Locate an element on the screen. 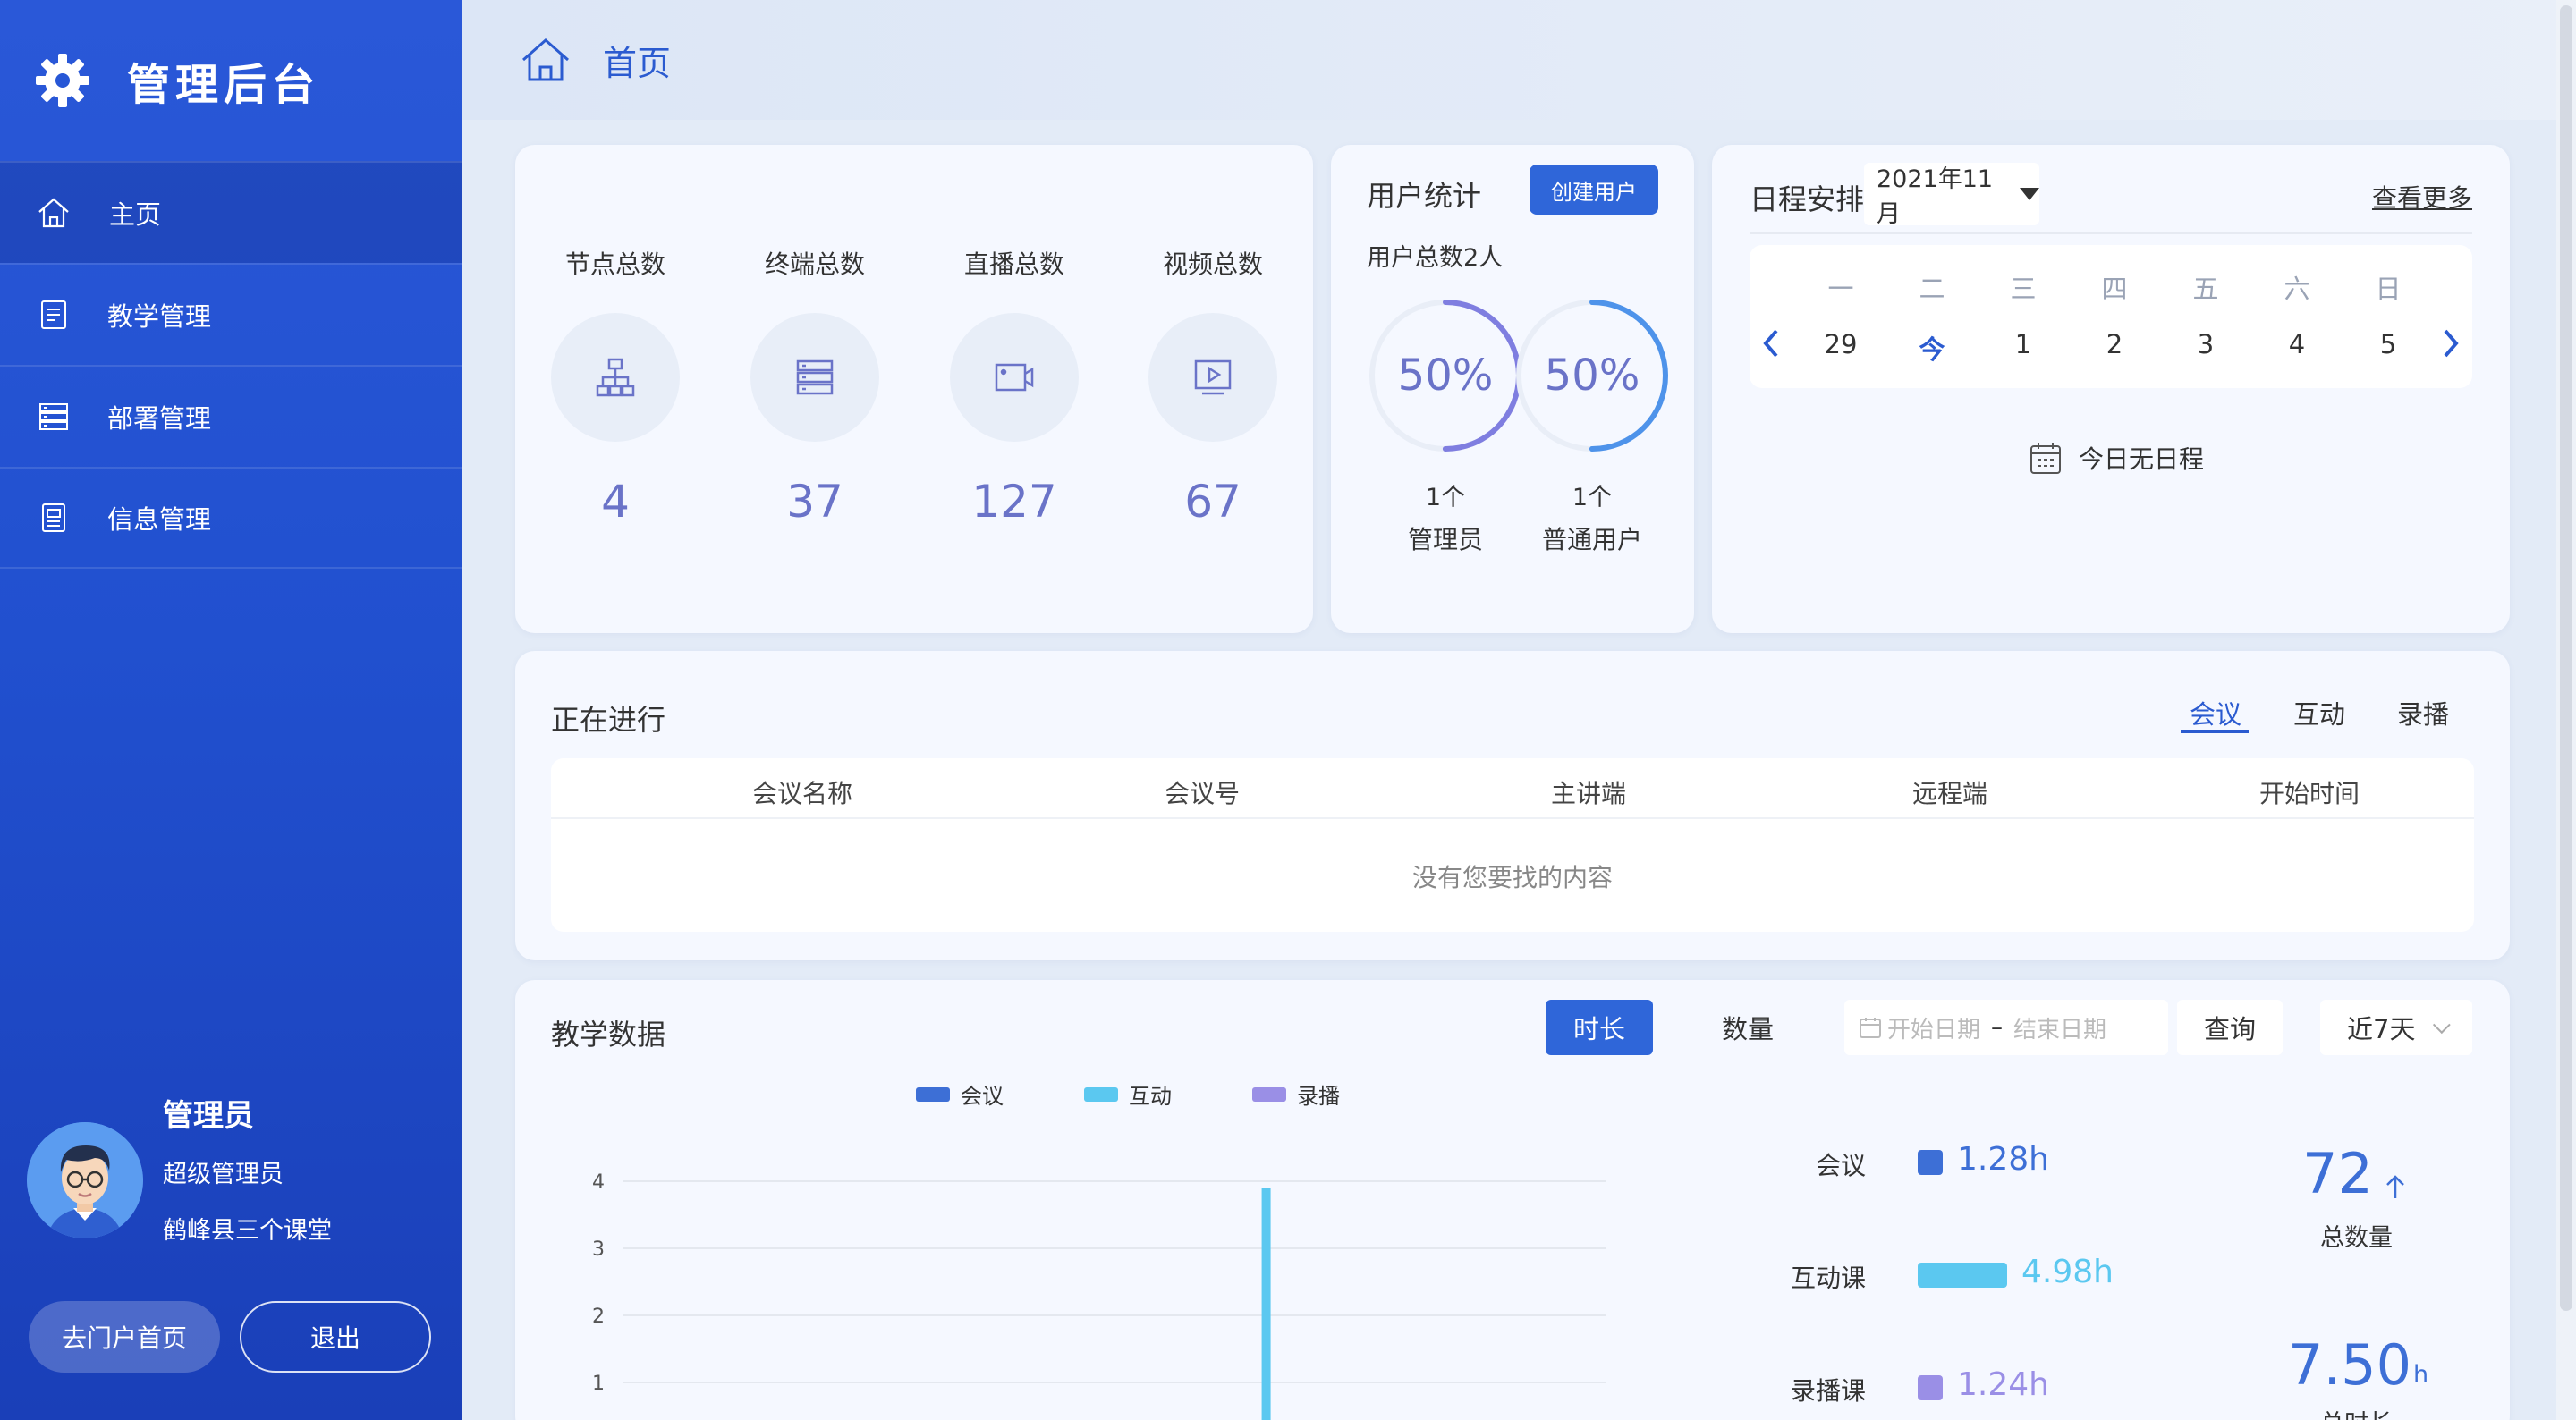 This screenshot has width=2576, height=1420. total-count: 72 is located at coordinates (2337, 1174).